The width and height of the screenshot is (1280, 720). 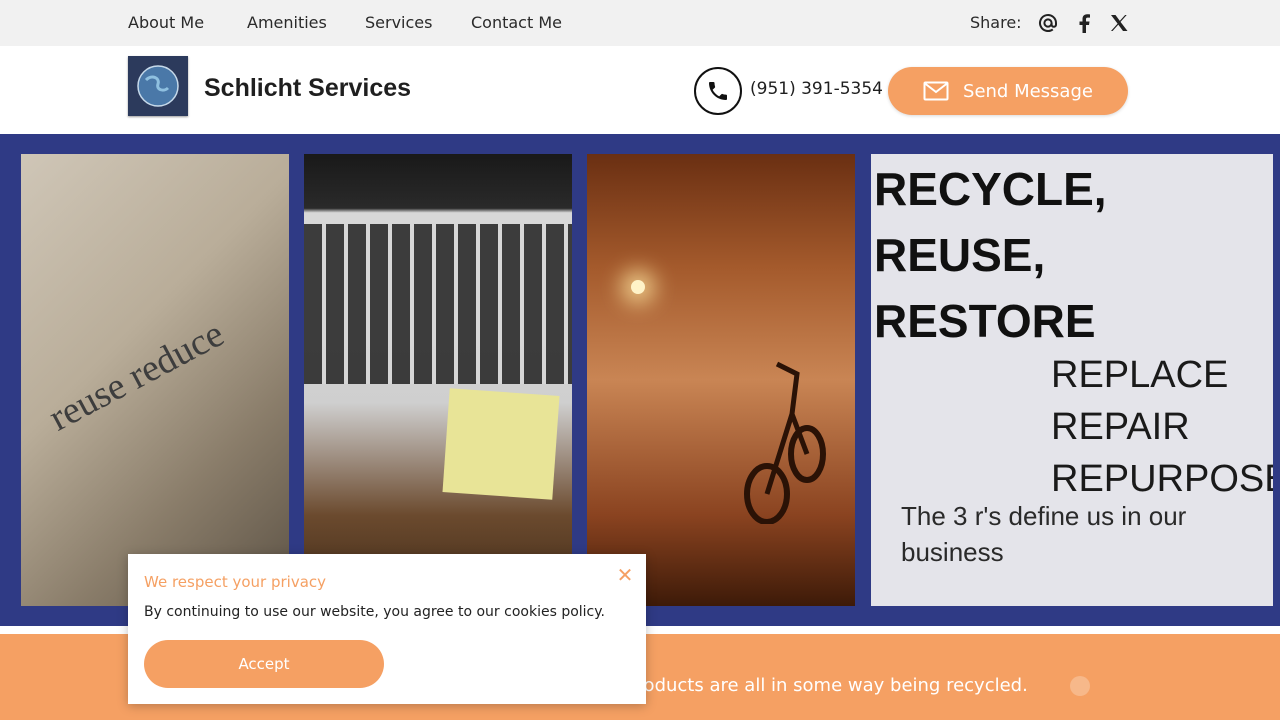 What do you see at coordinates (1119, 23) in the screenshot?
I see `x-icon` at bounding box center [1119, 23].